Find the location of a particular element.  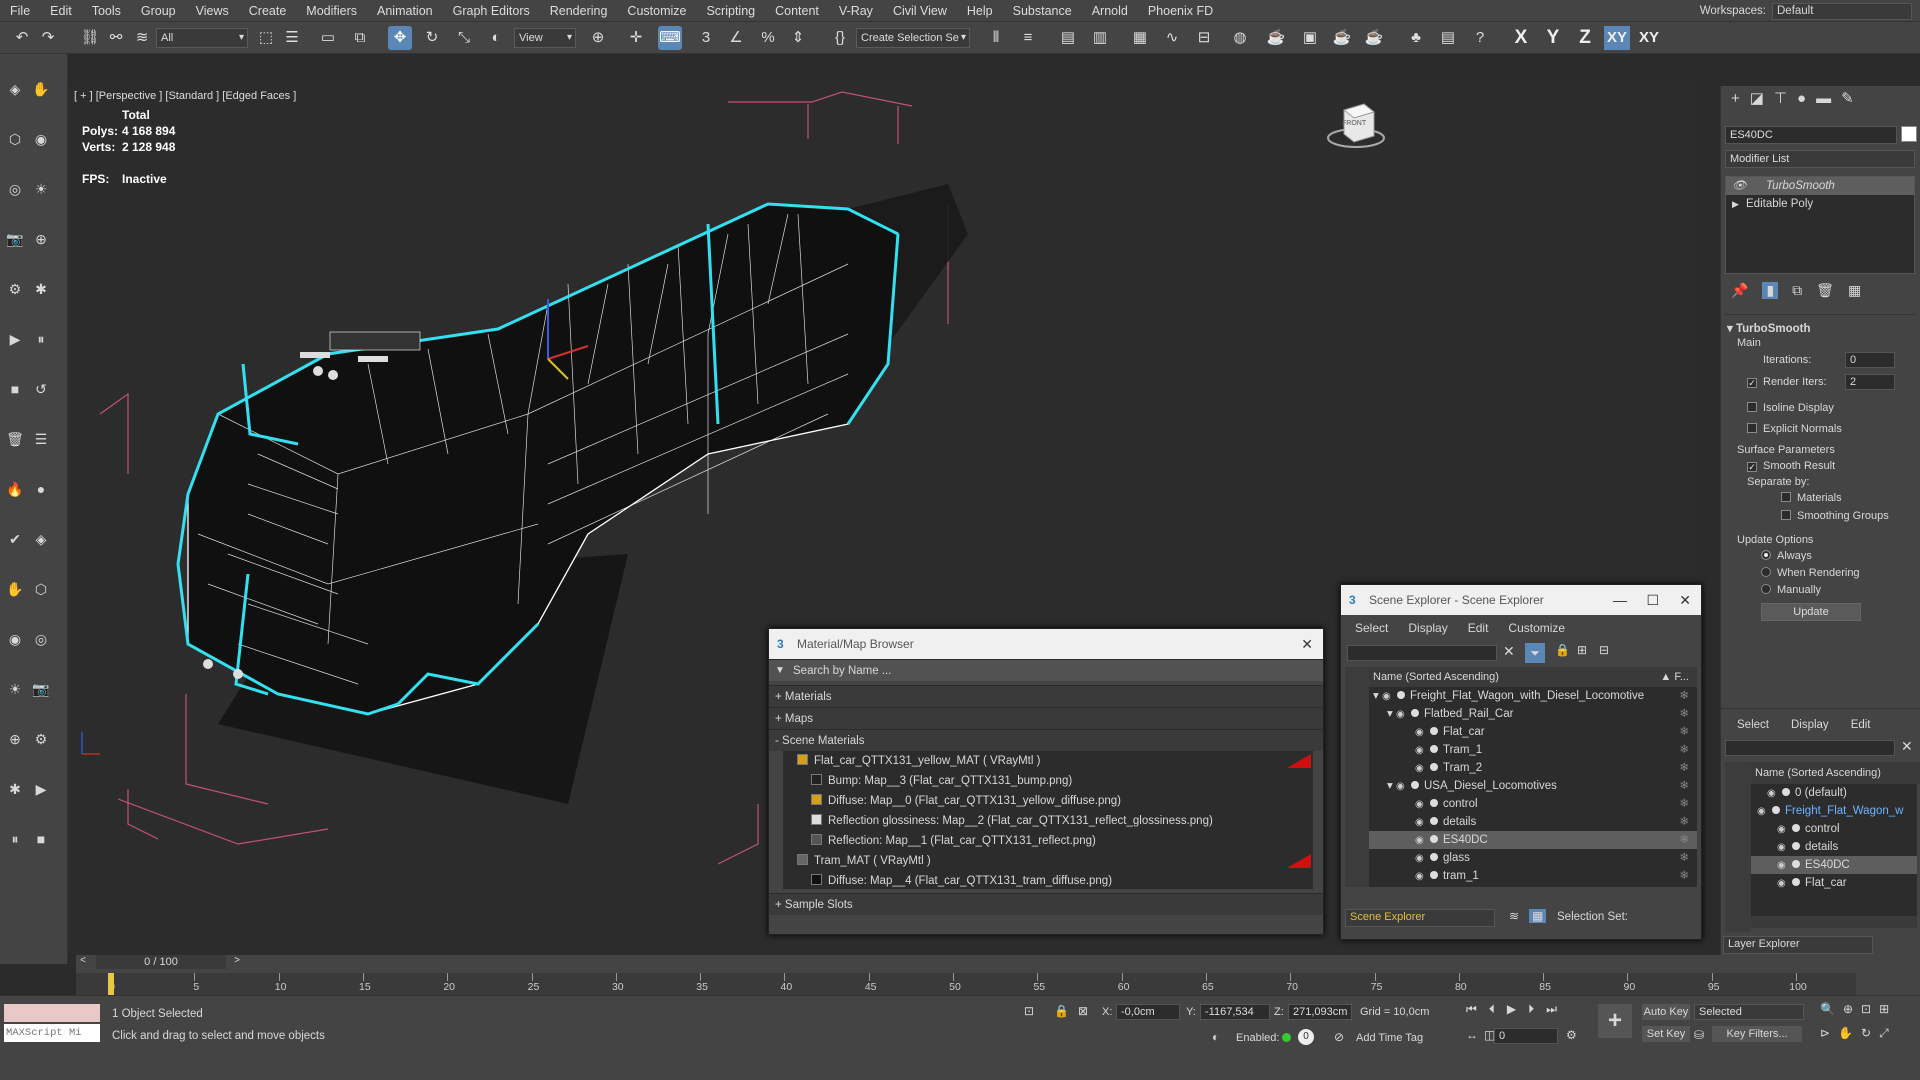

orbit-icon: ↻ is located at coordinates (1866, 1033).